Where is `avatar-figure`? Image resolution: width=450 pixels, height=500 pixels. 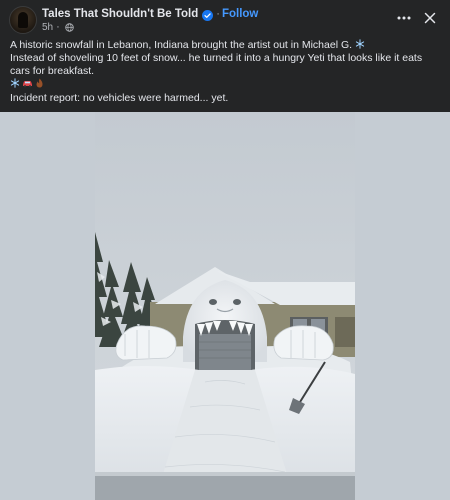 avatar-figure is located at coordinates (23, 20).